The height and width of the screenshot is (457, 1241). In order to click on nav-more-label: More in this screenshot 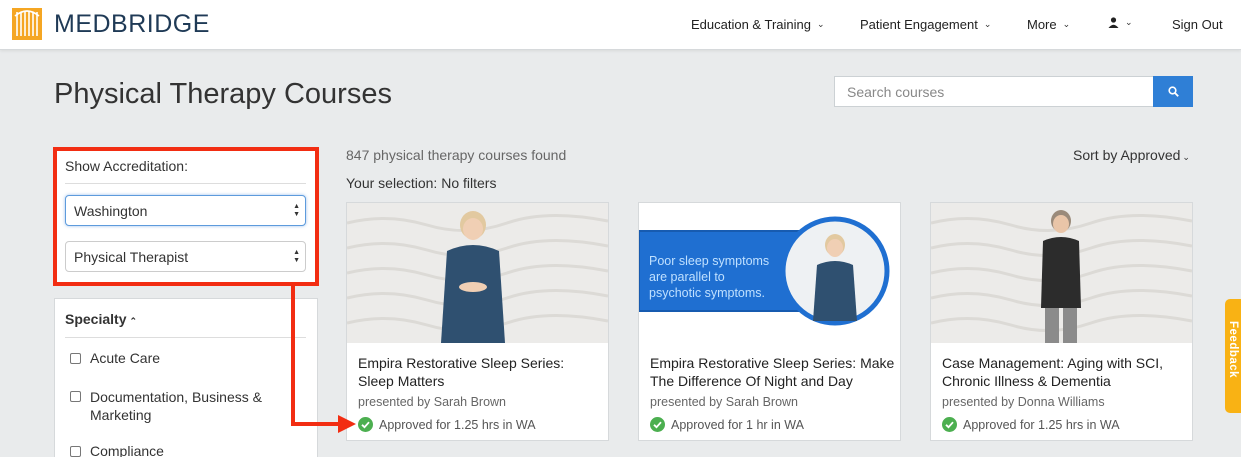, I will do `click(1042, 24)`.